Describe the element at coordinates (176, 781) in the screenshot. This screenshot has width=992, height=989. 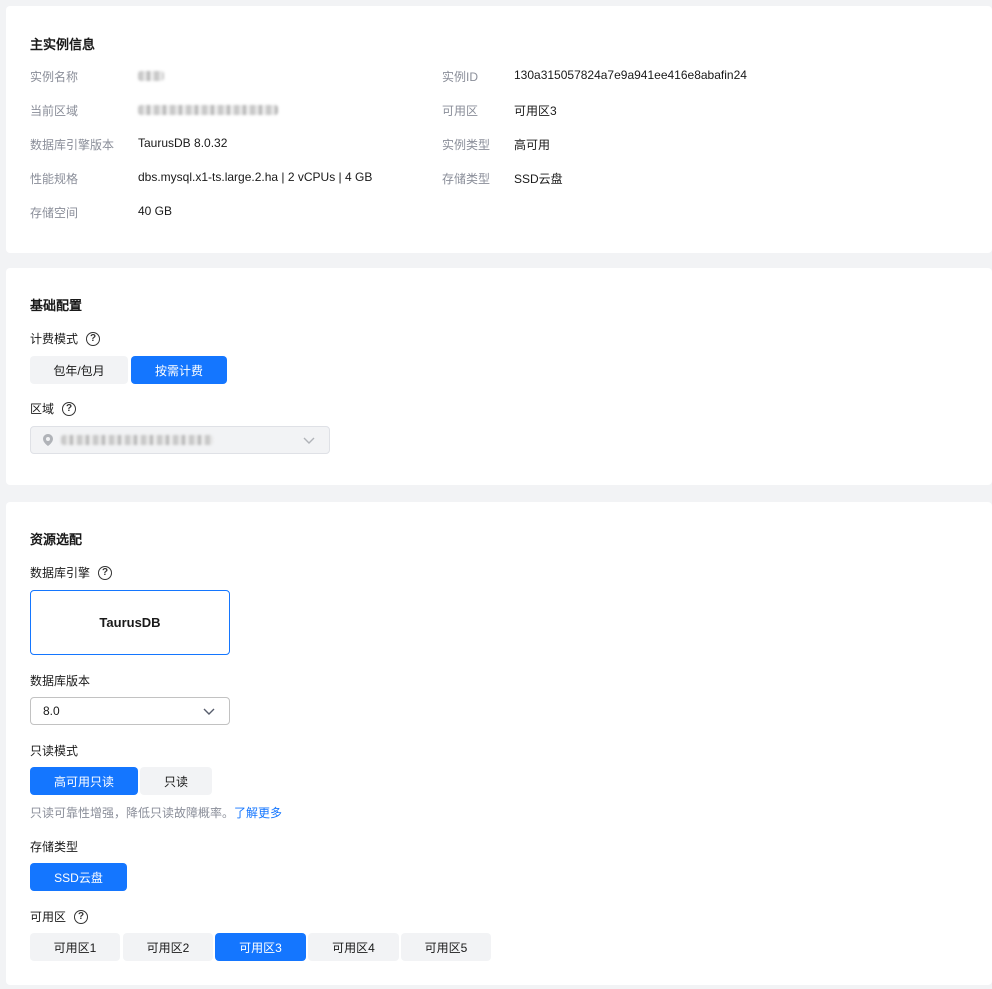
I see `readonly-option-plain: 只读` at that location.